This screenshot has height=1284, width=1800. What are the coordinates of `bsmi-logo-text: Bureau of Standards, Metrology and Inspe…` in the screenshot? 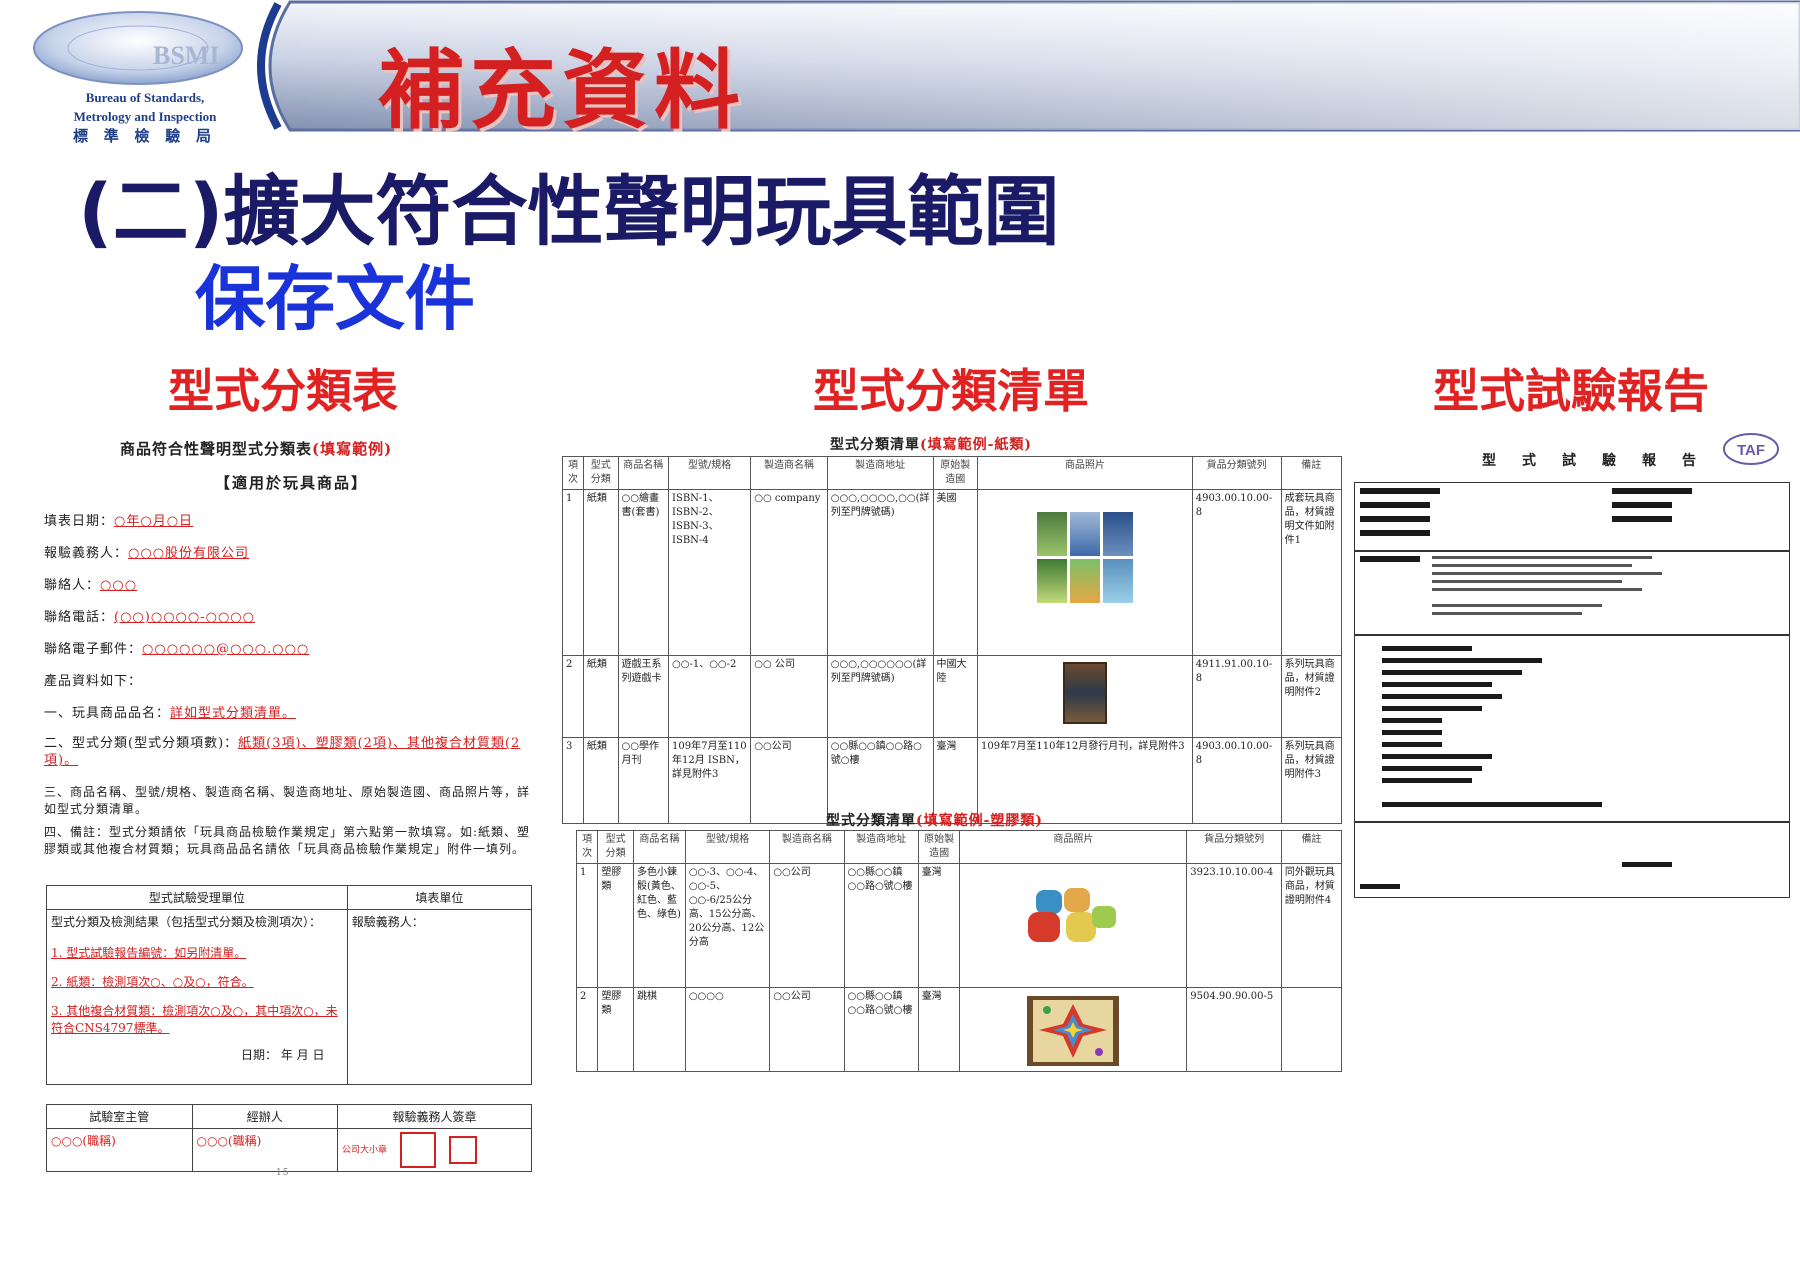 It's located at (145, 118).